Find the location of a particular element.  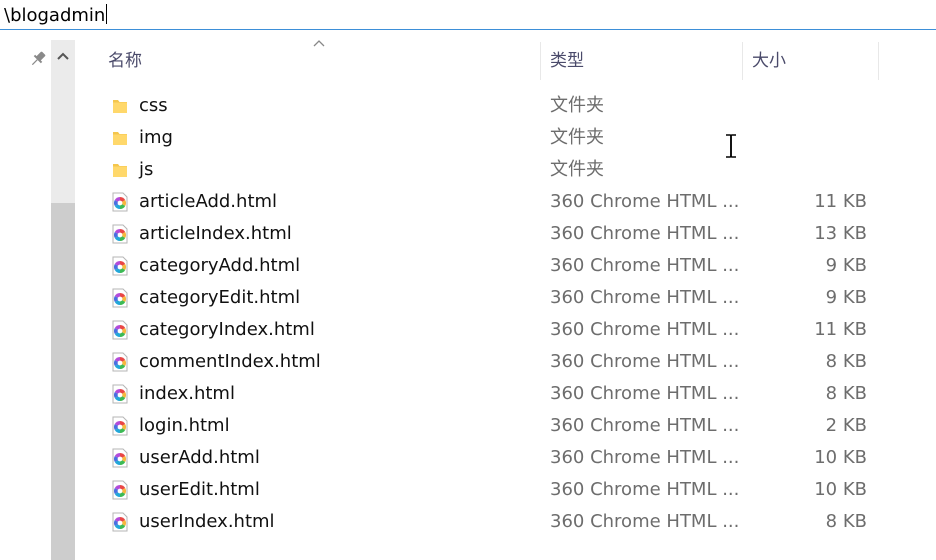

item-name: js is located at coordinates (146, 169).